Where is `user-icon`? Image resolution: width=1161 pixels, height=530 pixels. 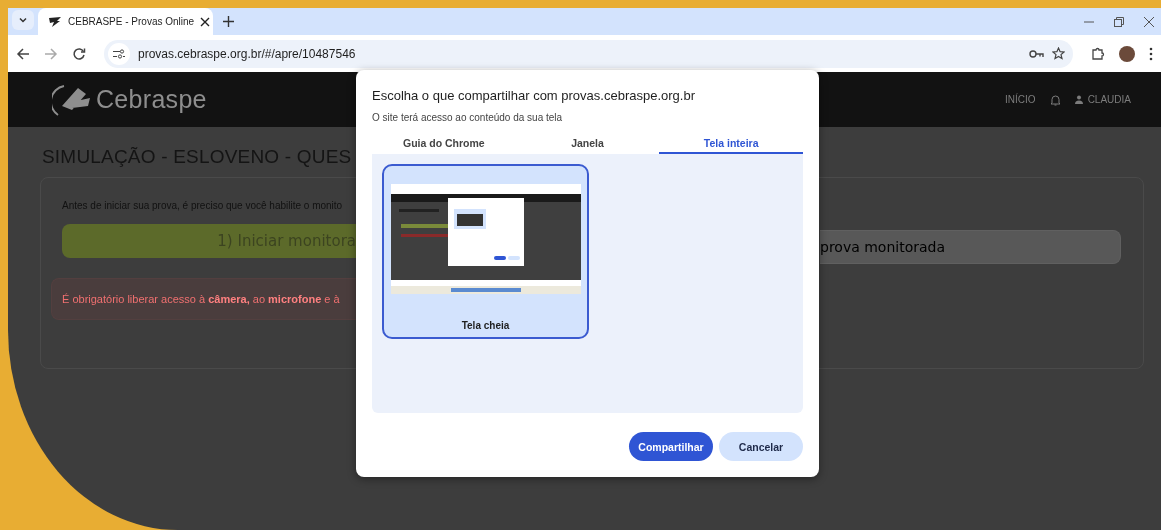 user-icon is located at coordinates (1078, 99).